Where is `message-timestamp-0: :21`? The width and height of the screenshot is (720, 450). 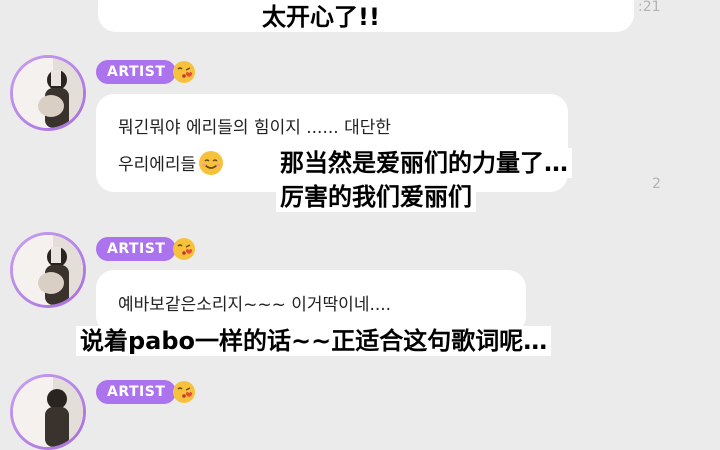
message-timestamp-0: :21 is located at coordinates (649, 7).